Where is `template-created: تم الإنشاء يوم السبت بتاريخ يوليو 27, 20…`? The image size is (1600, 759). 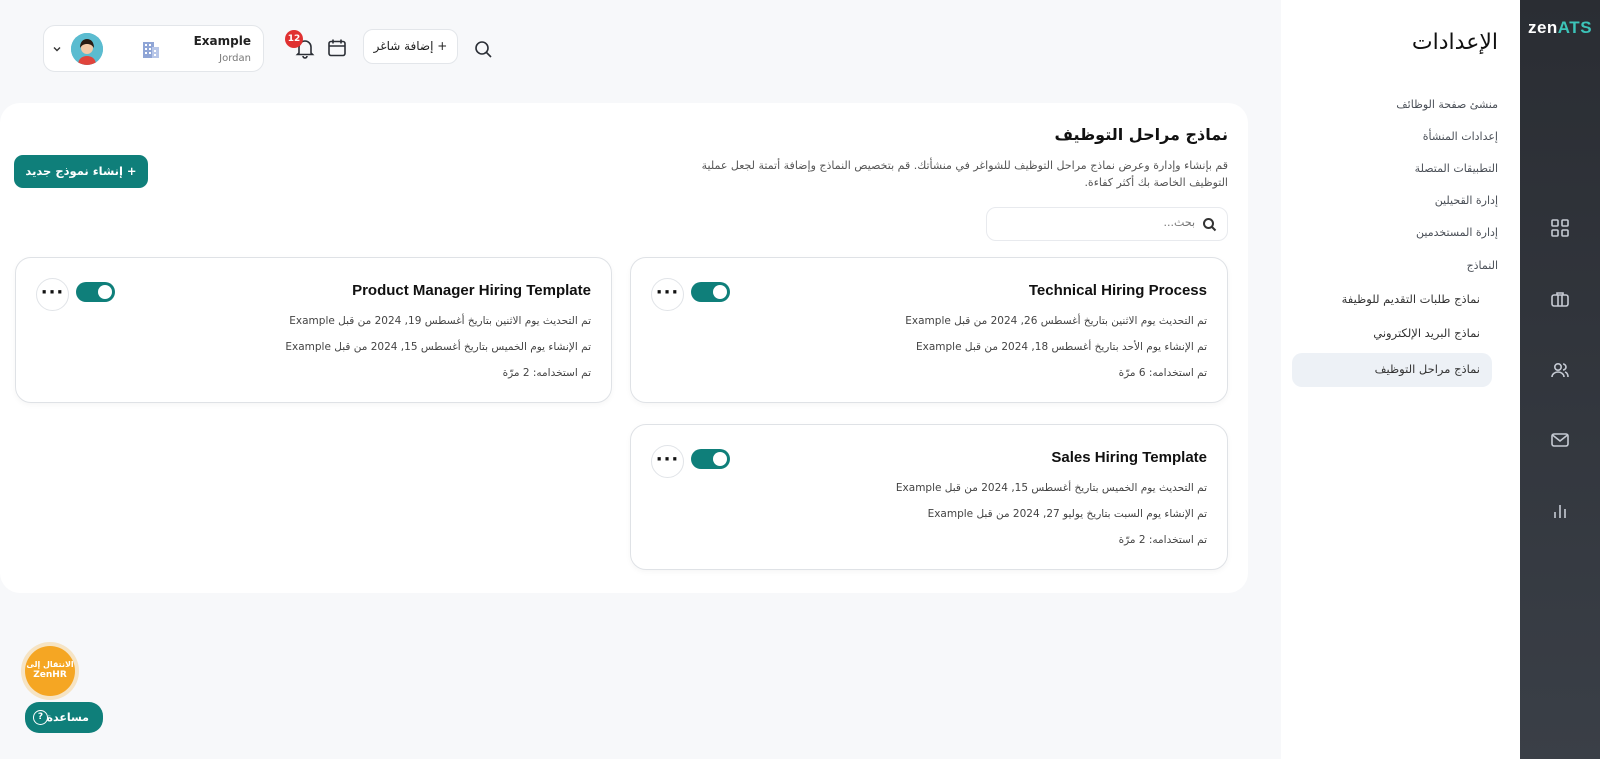
template-created: تم الإنشاء يوم السبت بتاريخ يوليو 27, 20… is located at coordinates (1067, 514).